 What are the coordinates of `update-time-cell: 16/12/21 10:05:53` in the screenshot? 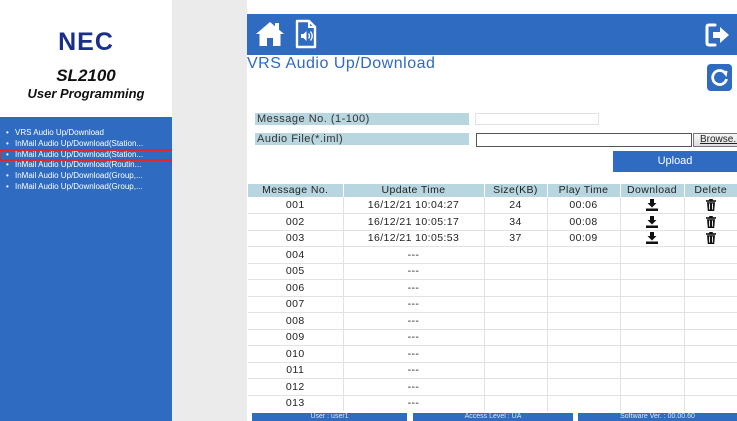 It's located at (414, 238).